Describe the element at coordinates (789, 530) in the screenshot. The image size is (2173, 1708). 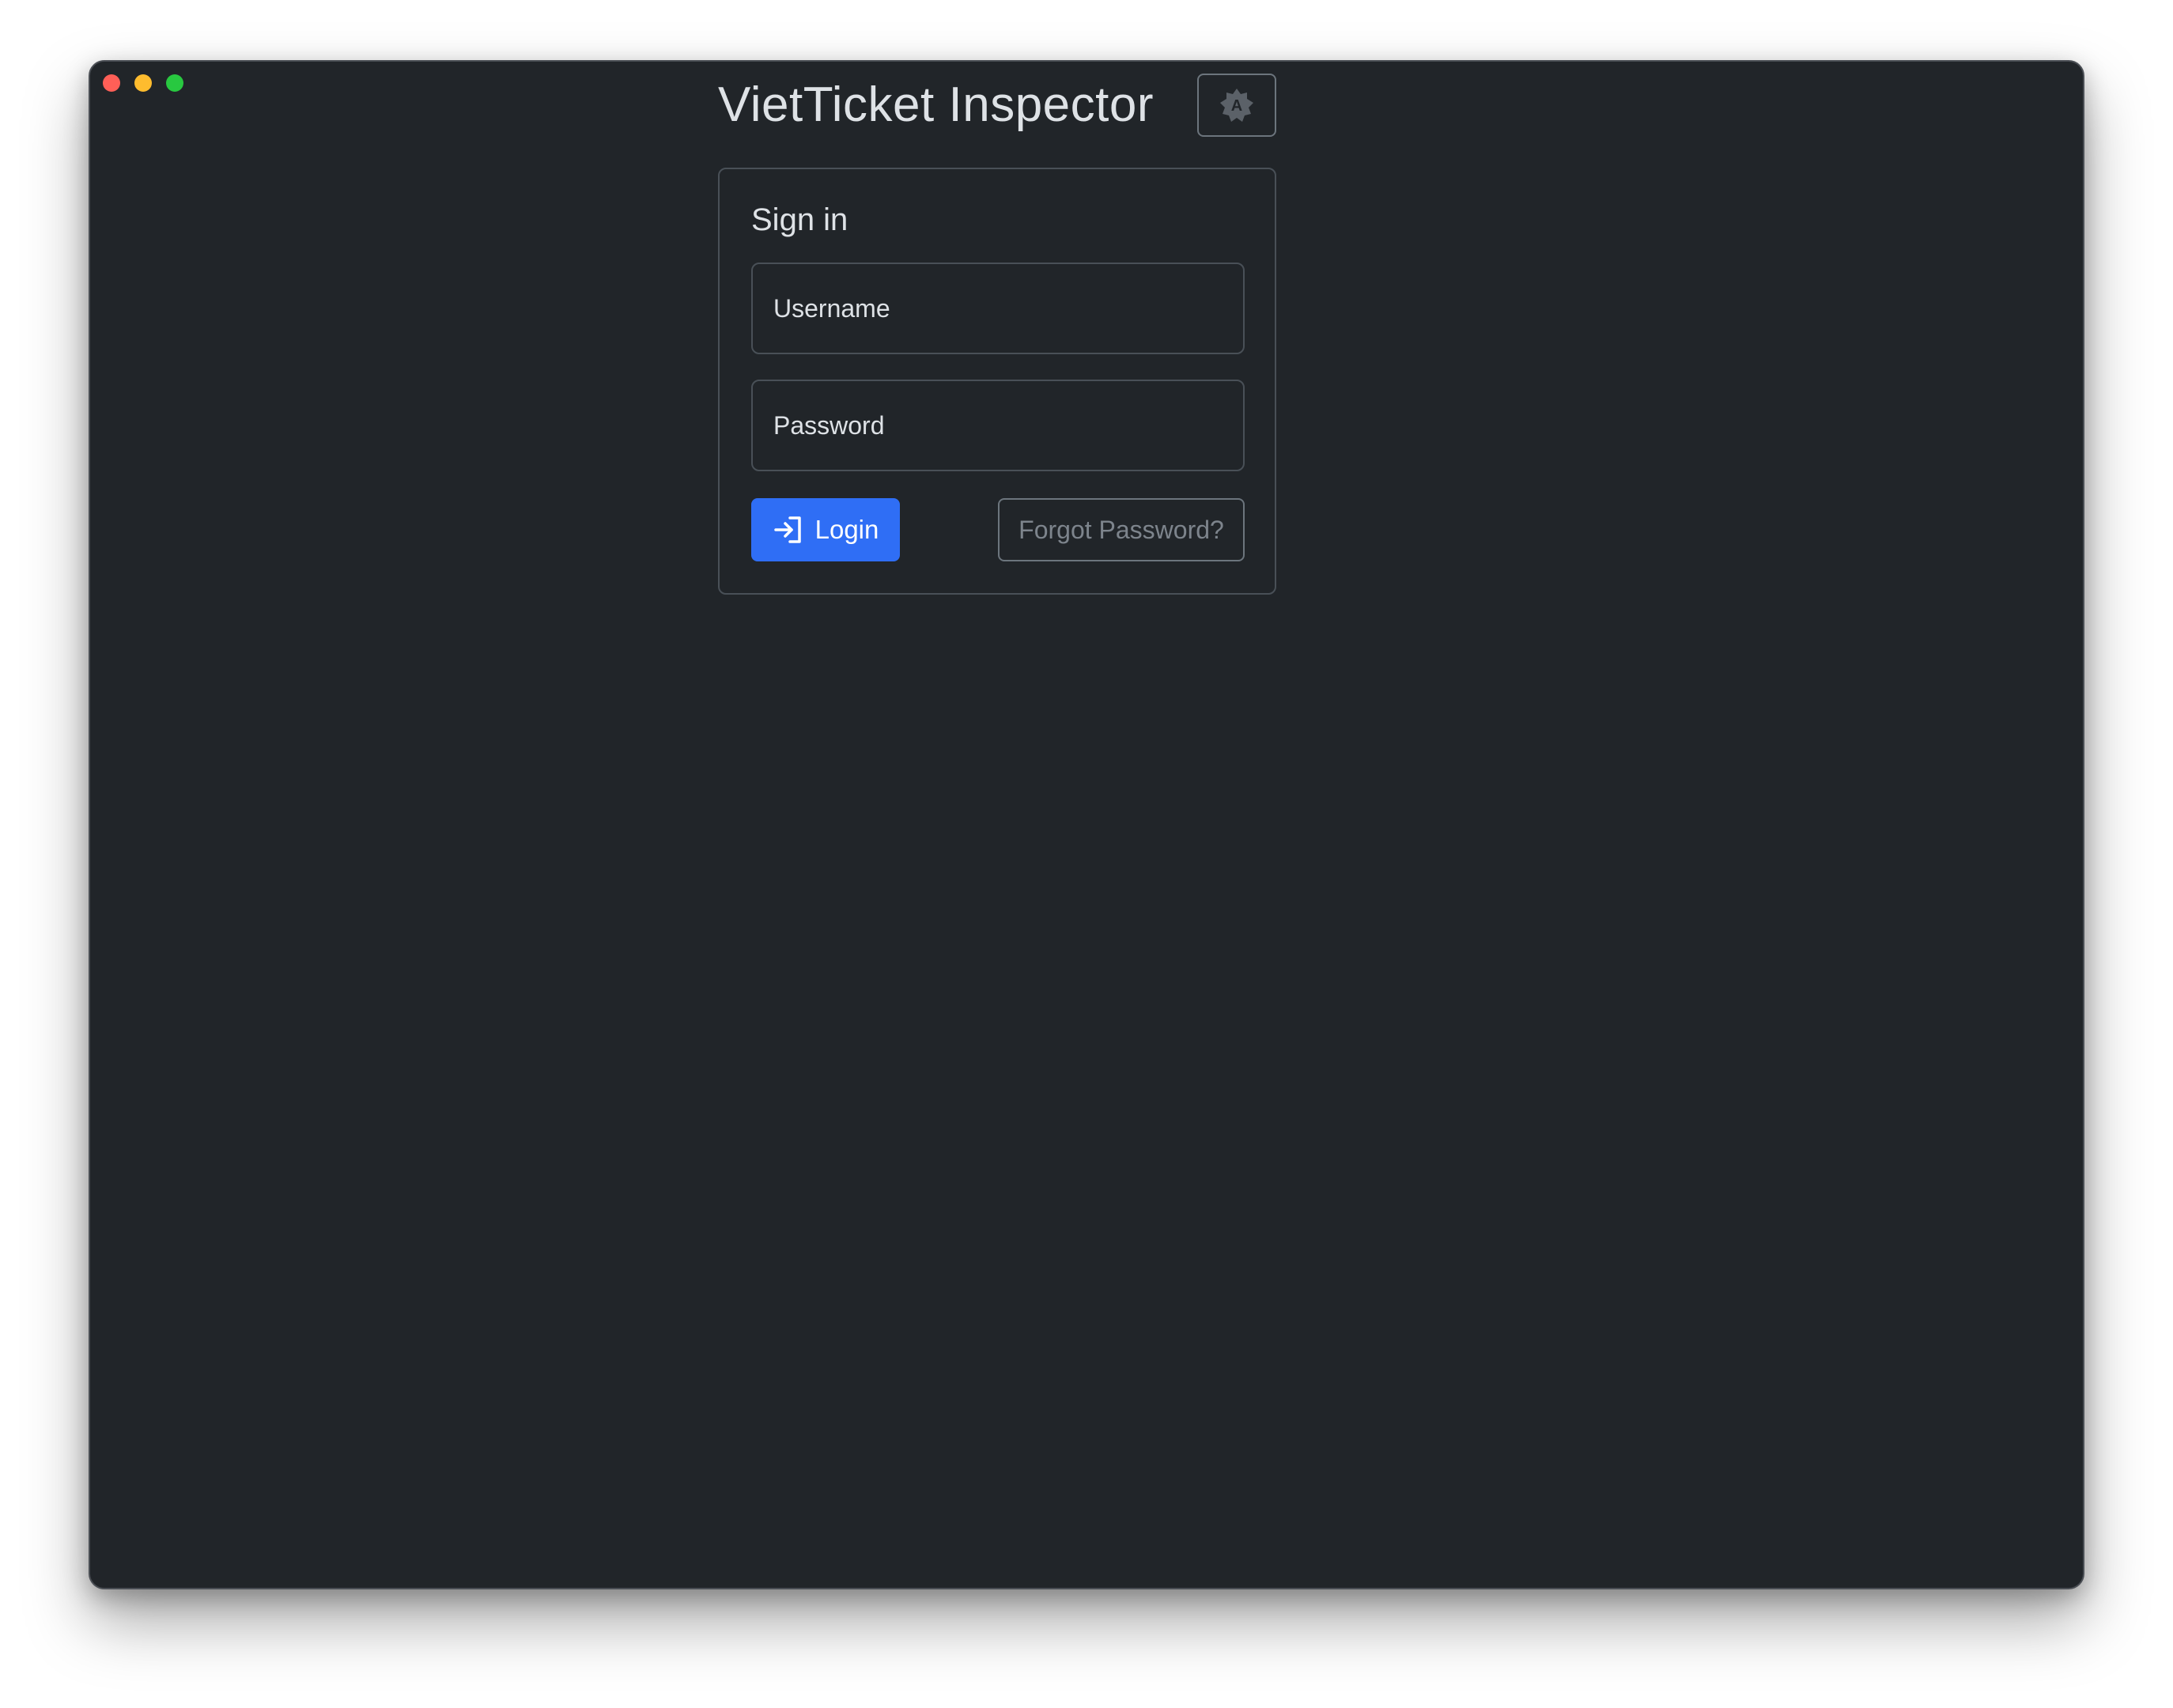
I see `login-arrow-icon` at that location.